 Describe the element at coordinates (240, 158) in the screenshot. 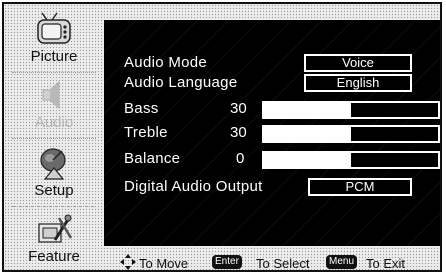

I see `balance-value: 0` at that location.